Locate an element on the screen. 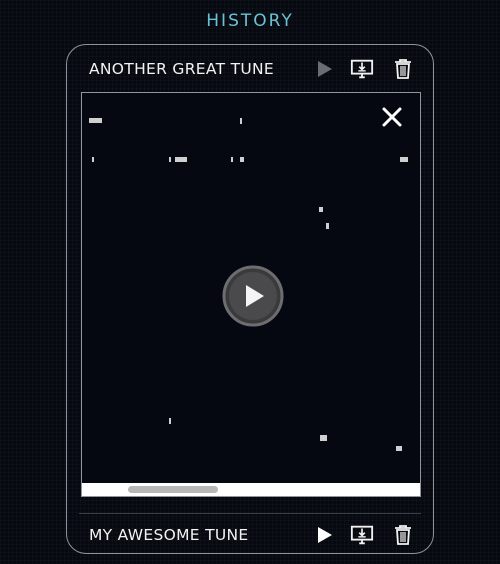 The image size is (500, 564). tune-name: MY AWESOME TUNE is located at coordinates (169, 535).